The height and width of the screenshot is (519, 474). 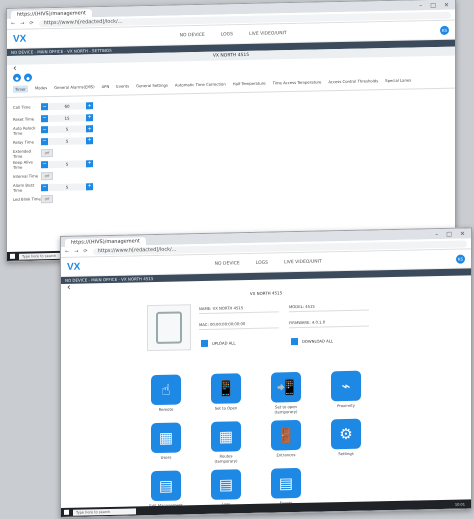 What do you see at coordinates (152, 87) in the screenshot?
I see `tab-5: General Settings` at bounding box center [152, 87].